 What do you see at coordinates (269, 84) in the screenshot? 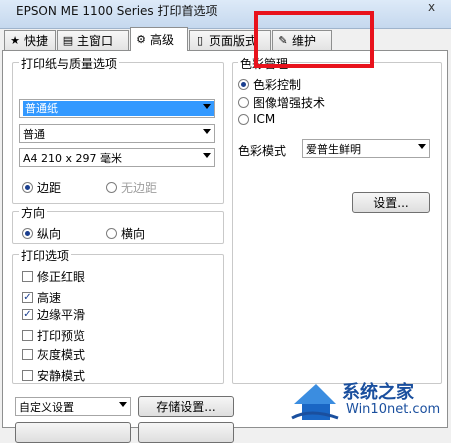
I see `color-control-radio: 色彩控制` at bounding box center [269, 84].